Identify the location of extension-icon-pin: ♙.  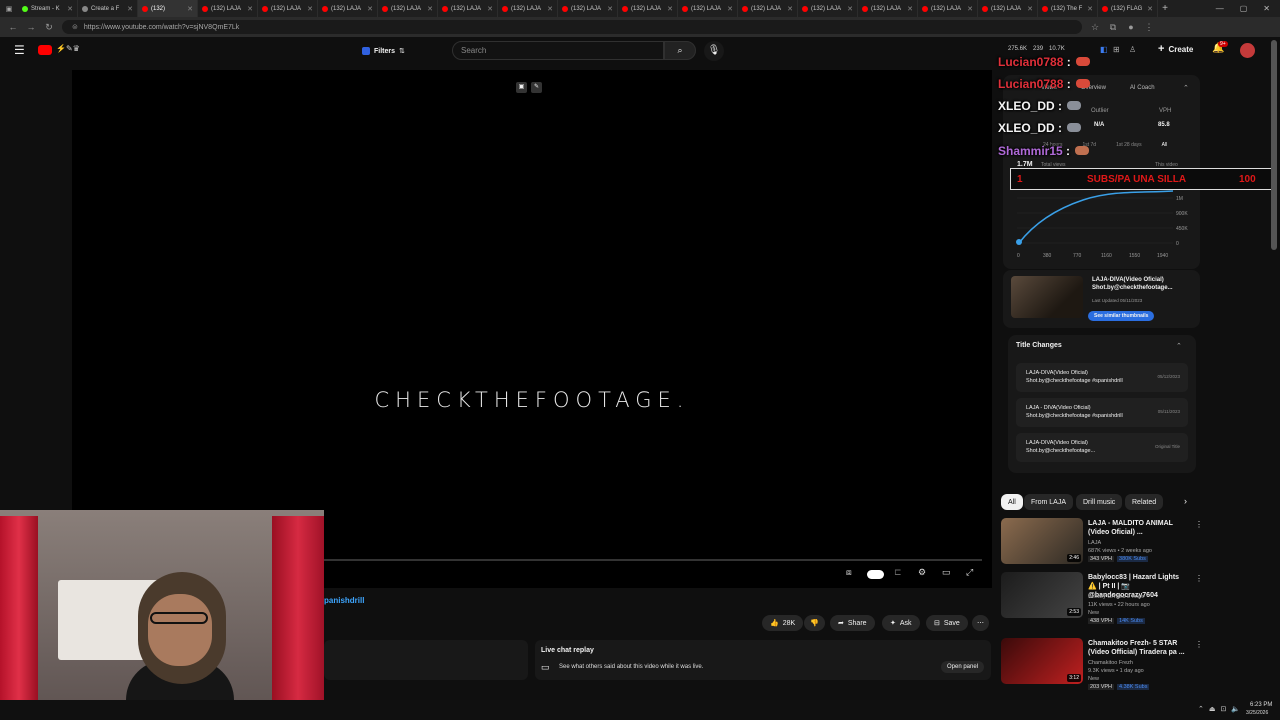
(1132, 49).